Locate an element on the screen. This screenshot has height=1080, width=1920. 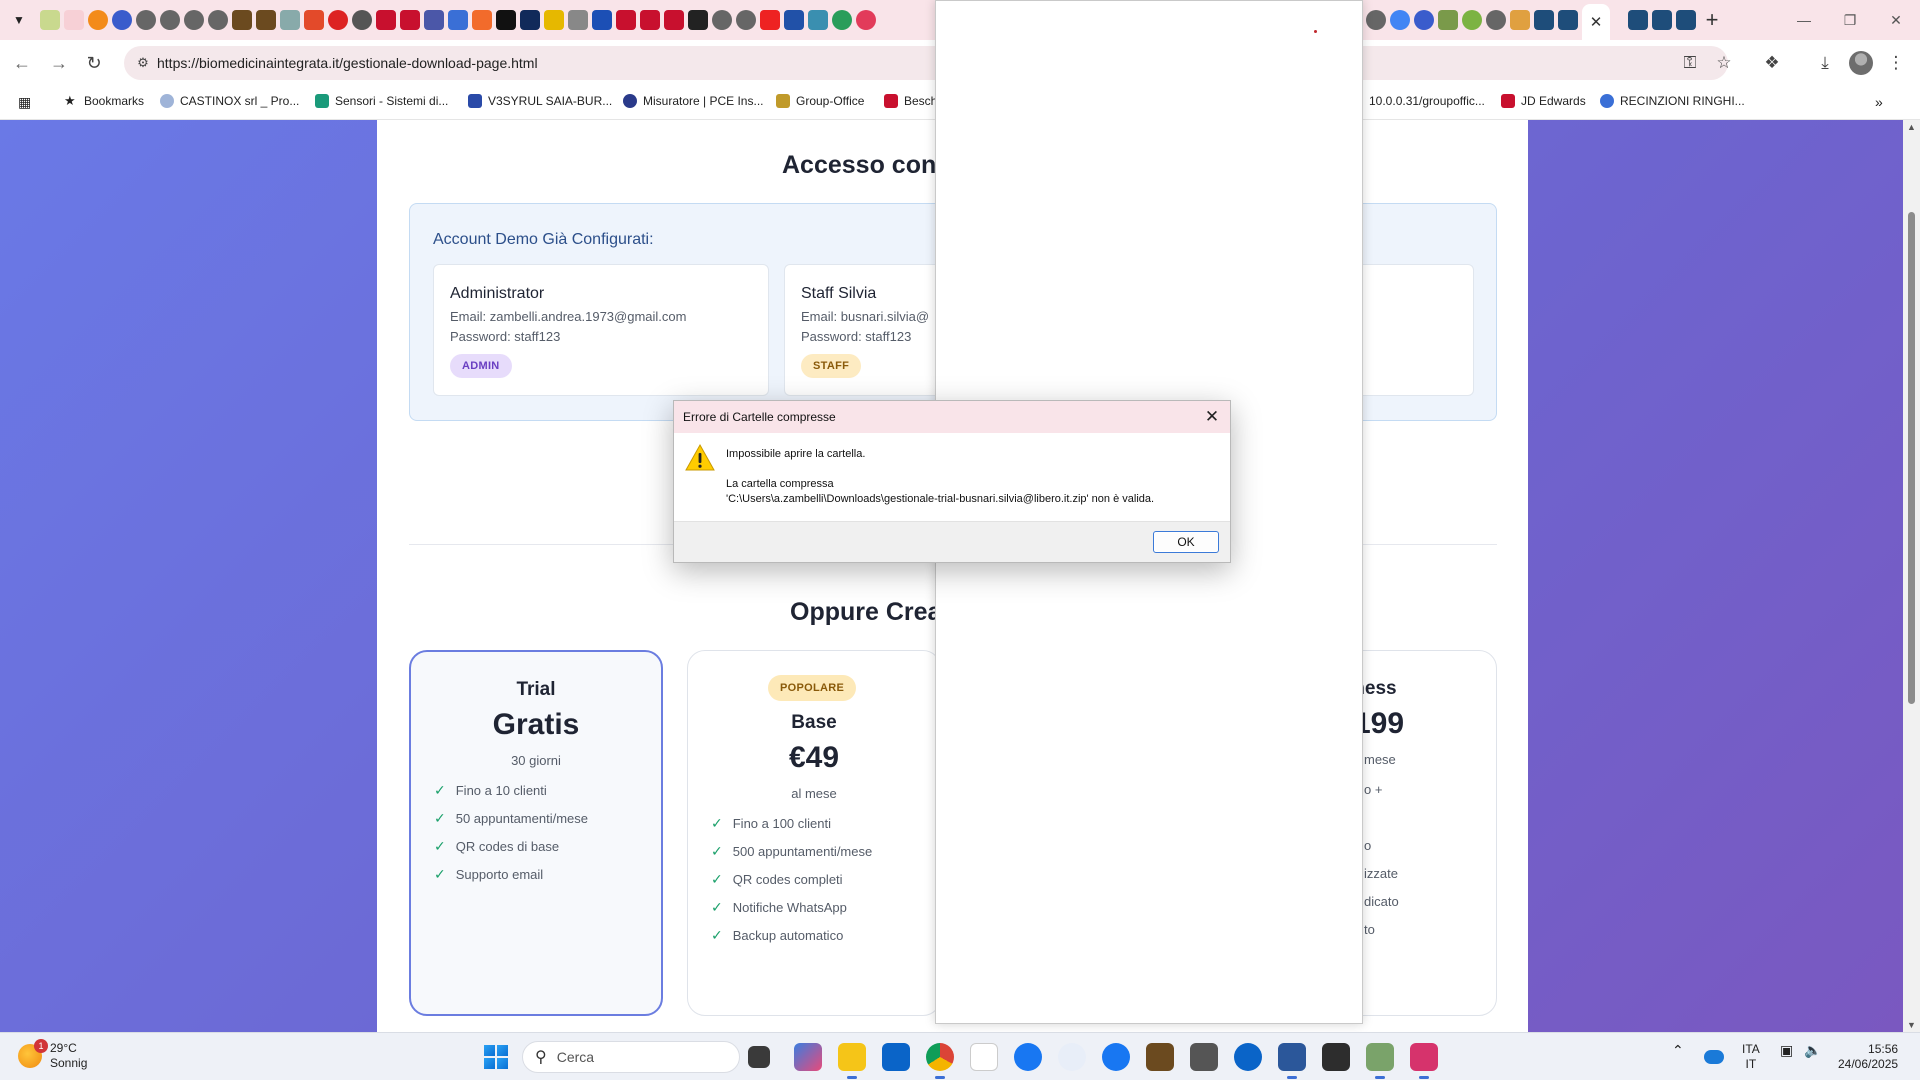
dialog-close-icon: ✕ is located at coordinates (1212, 417).